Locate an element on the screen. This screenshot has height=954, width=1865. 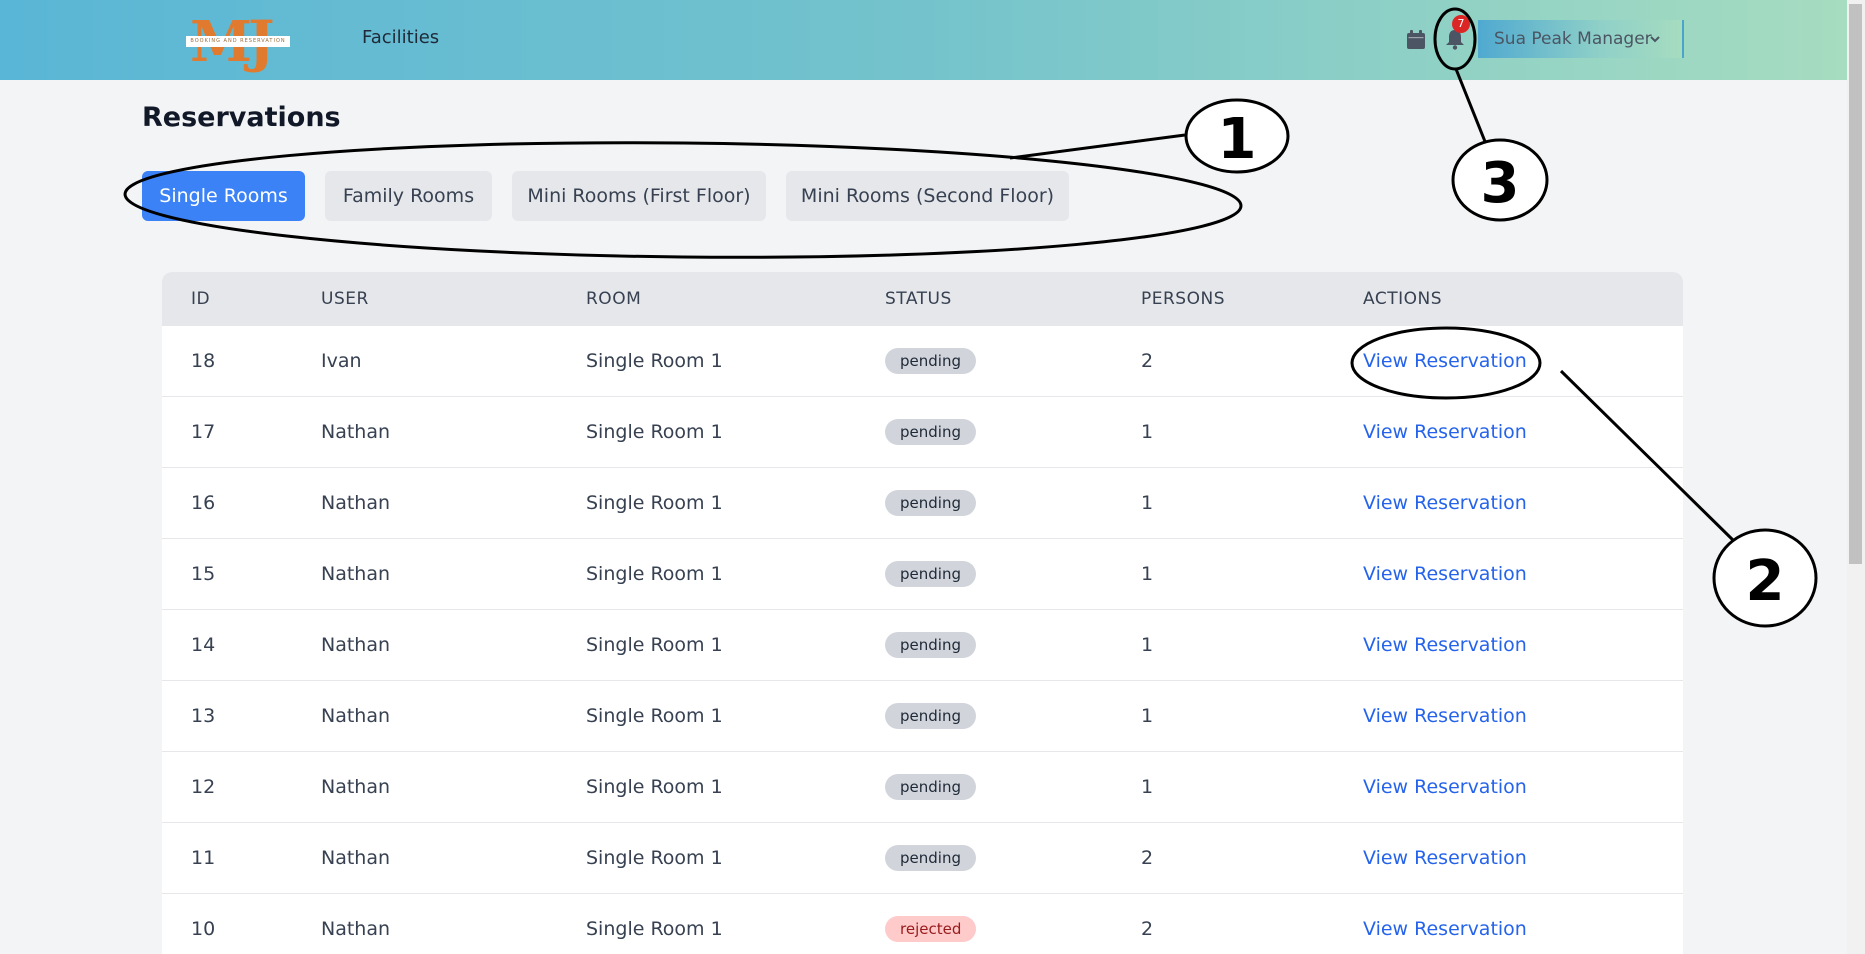
column-header-user: USER is located at coordinates (345, 299).